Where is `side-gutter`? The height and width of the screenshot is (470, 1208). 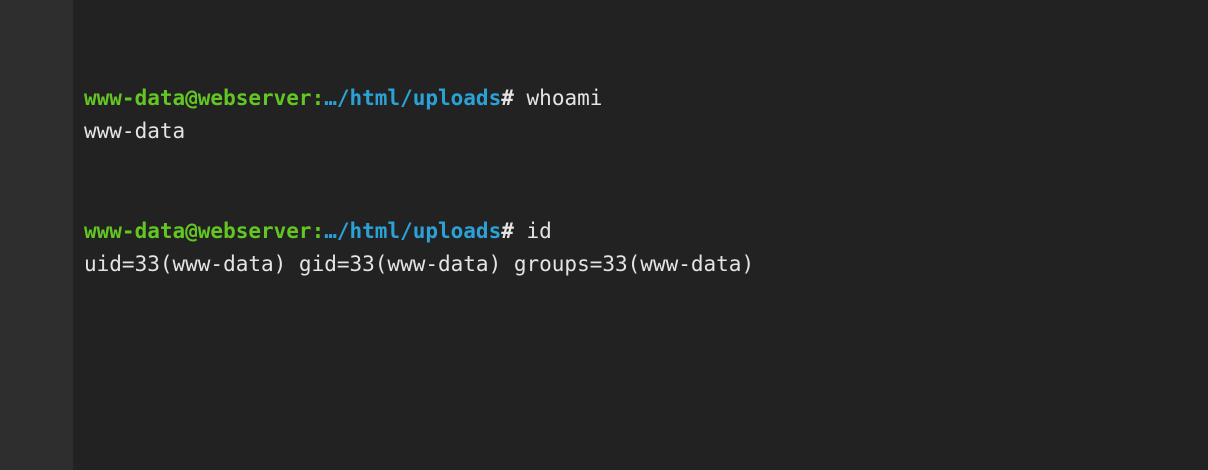 side-gutter is located at coordinates (36, 235).